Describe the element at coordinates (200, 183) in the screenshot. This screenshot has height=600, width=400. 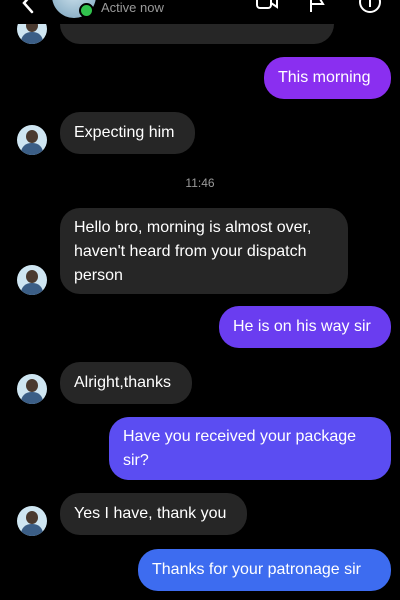
I see `message-timestamp: 11:46` at that location.